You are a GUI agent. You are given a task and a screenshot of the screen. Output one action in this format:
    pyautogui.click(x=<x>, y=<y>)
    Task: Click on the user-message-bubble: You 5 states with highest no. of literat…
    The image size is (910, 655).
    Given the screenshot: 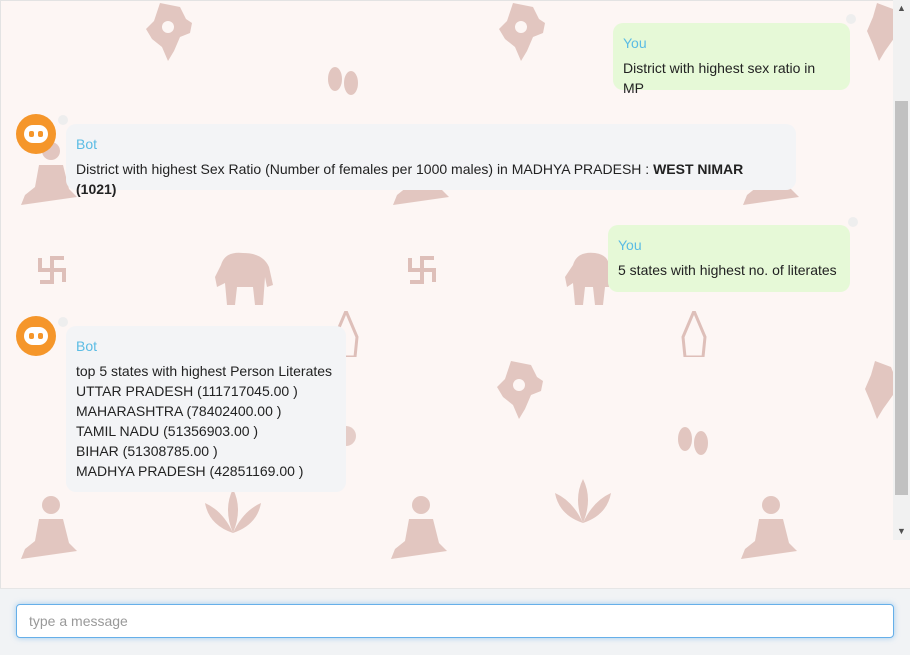 What is the action you would take?
    pyautogui.click(x=729, y=258)
    